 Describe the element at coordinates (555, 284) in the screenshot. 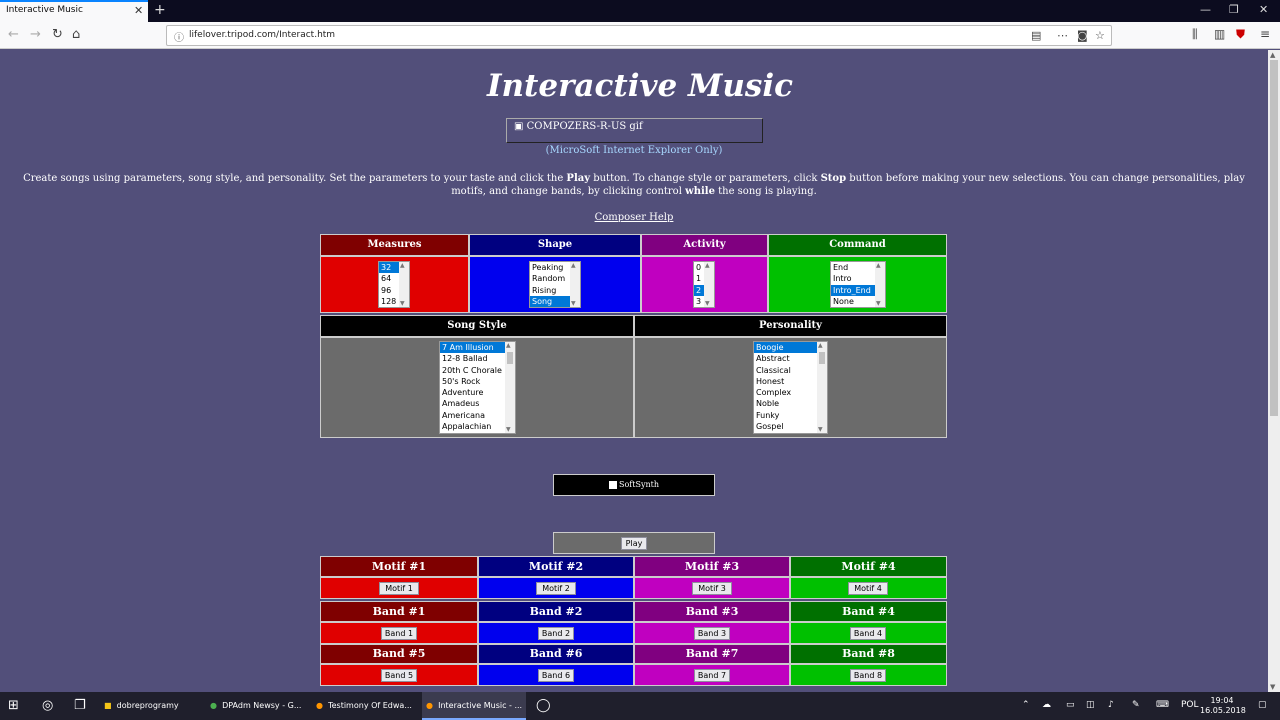

I see `shape-listbox: Peaking Random Rising Song ▲ ▼` at that location.